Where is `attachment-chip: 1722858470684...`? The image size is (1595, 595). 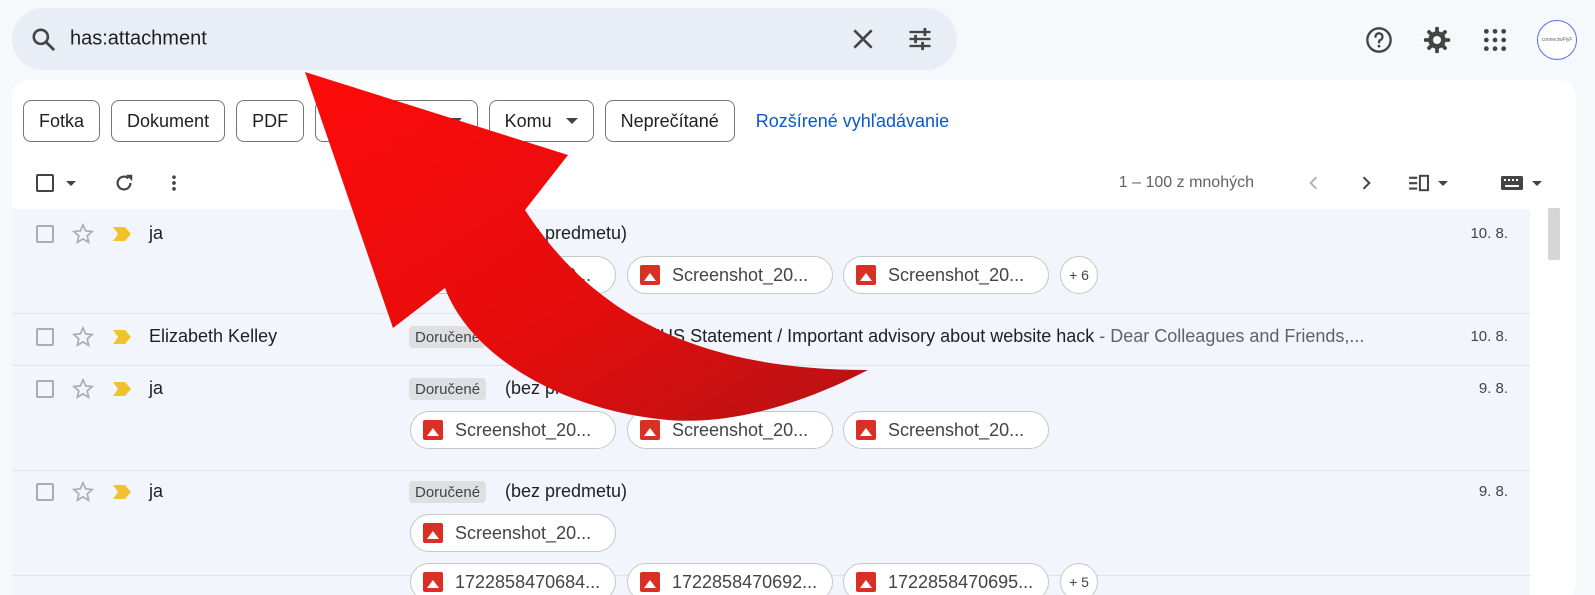
attachment-chip: 1722858470684... is located at coordinates (513, 579).